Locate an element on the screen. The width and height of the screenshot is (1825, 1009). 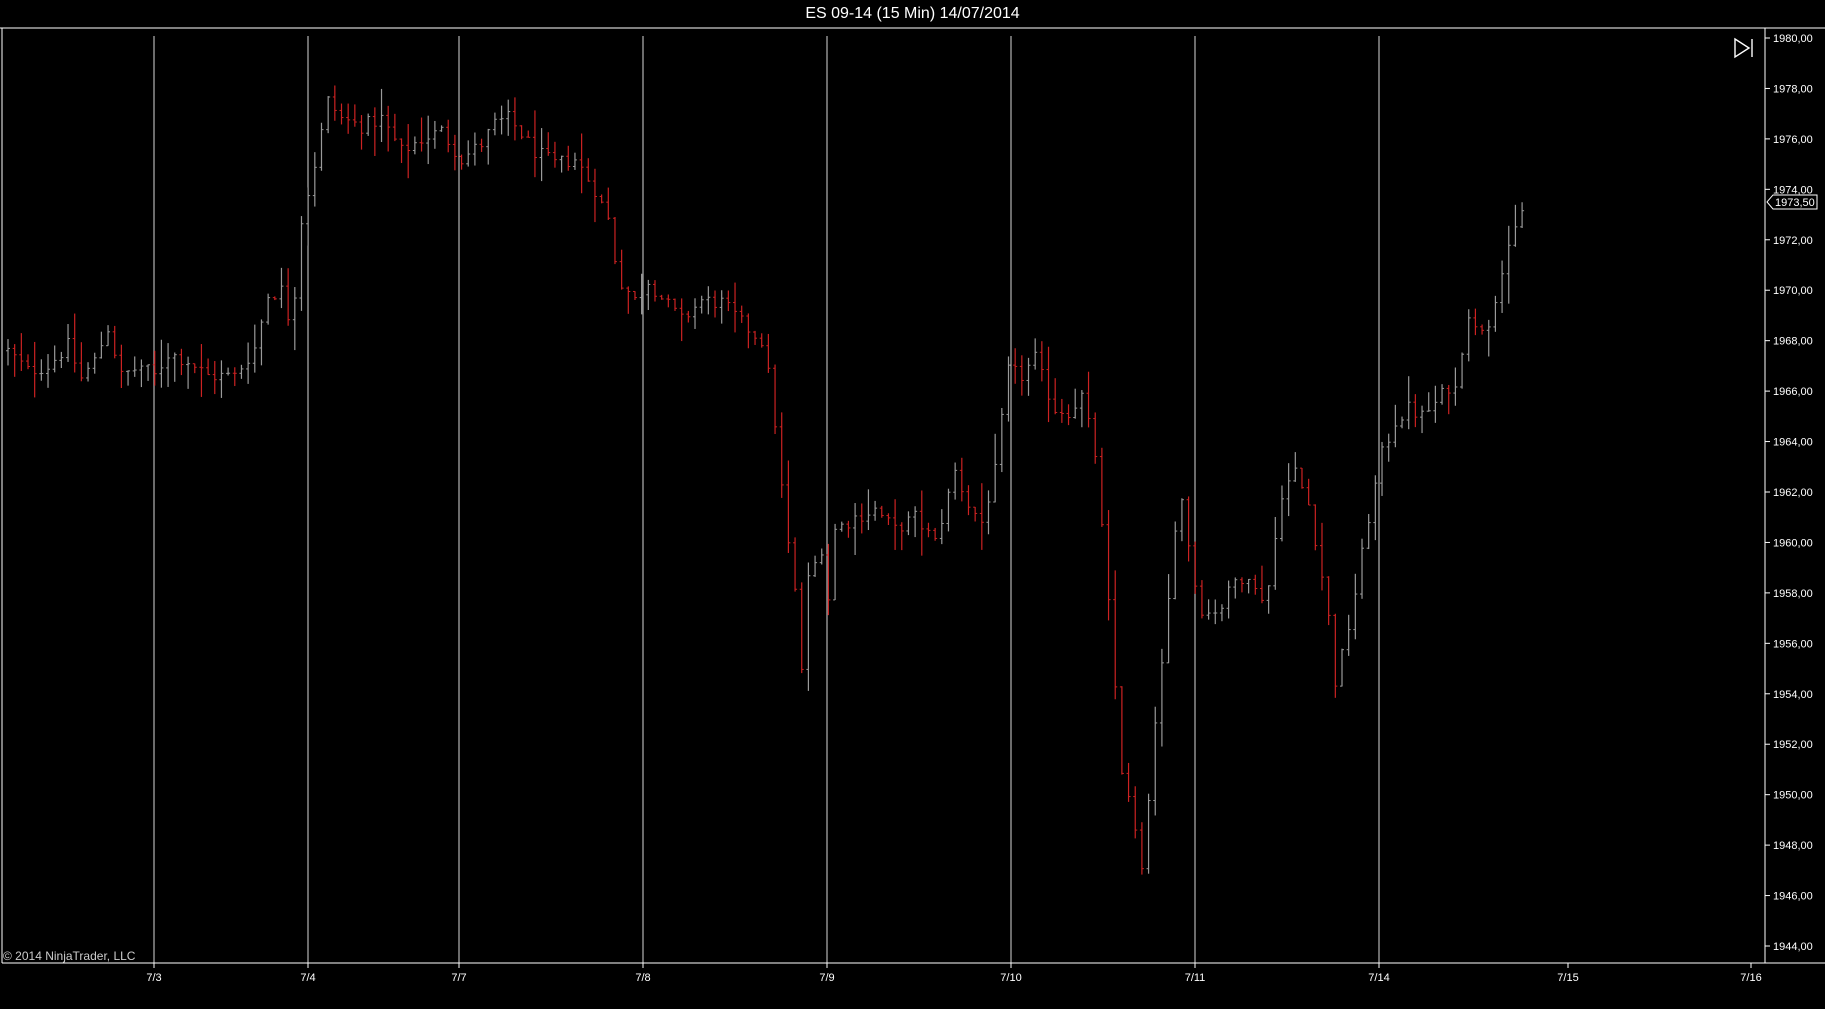
x-tick-label: 7/10 is located at coordinates (1010, 978).